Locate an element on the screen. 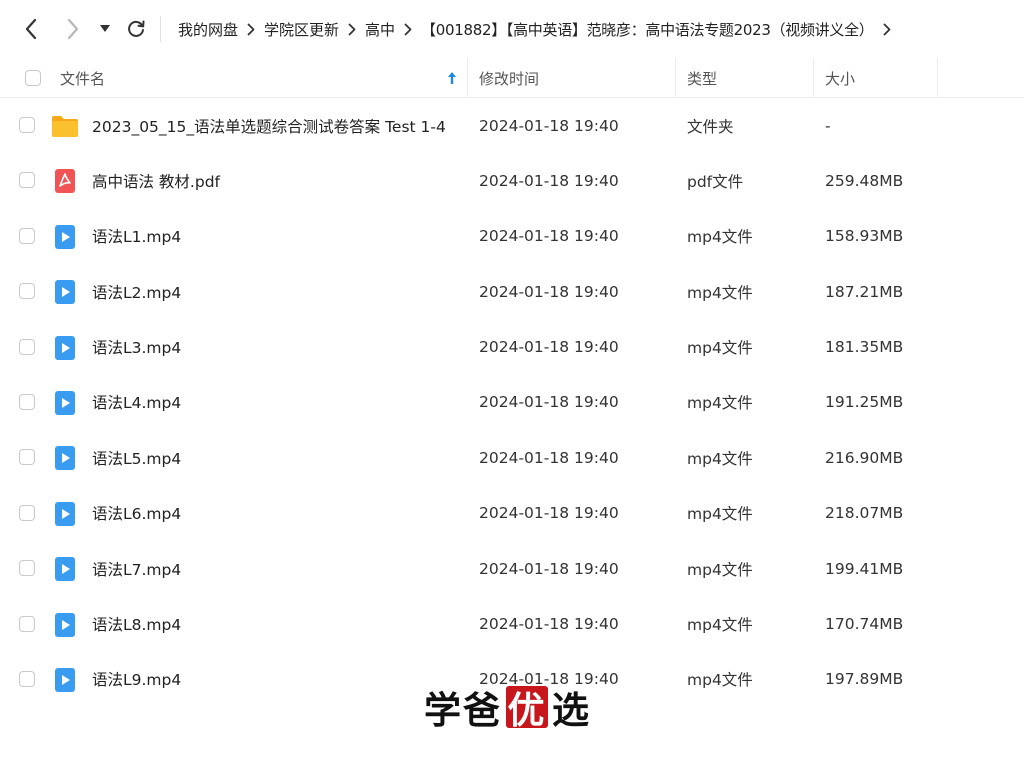  breadcrumb-more-icon is located at coordinates (887, 29).